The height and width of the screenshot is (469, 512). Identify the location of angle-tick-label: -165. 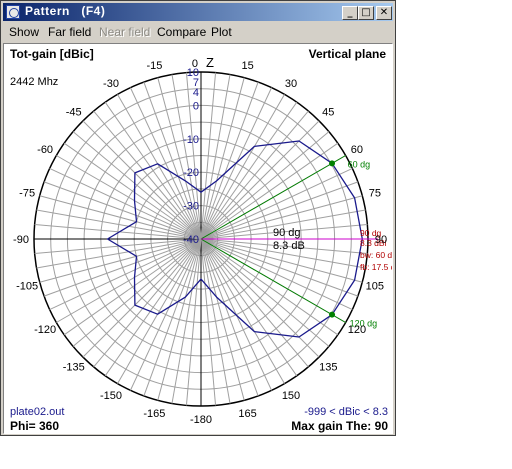
(154, 414).